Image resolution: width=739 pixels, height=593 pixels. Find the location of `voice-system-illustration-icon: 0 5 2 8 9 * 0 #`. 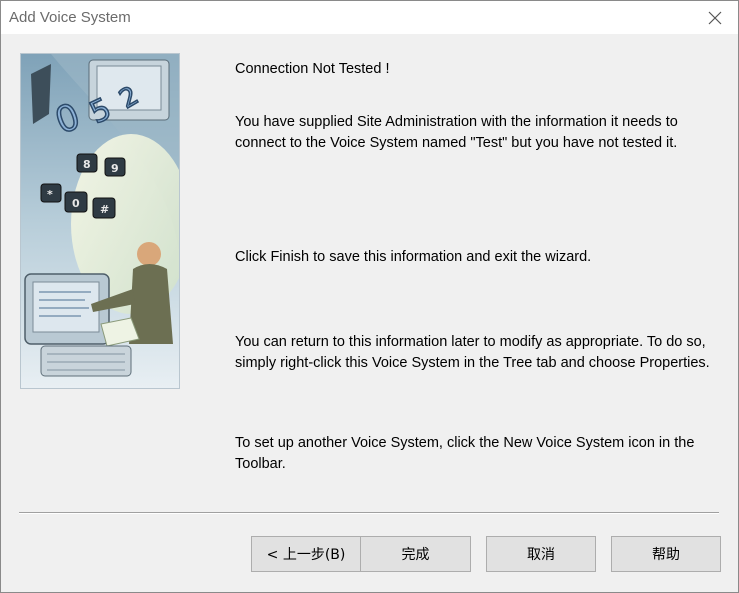

voice-system-illustration-icon: 0 5 2 8 9 * 0 # is located at coordinates (100, 221).